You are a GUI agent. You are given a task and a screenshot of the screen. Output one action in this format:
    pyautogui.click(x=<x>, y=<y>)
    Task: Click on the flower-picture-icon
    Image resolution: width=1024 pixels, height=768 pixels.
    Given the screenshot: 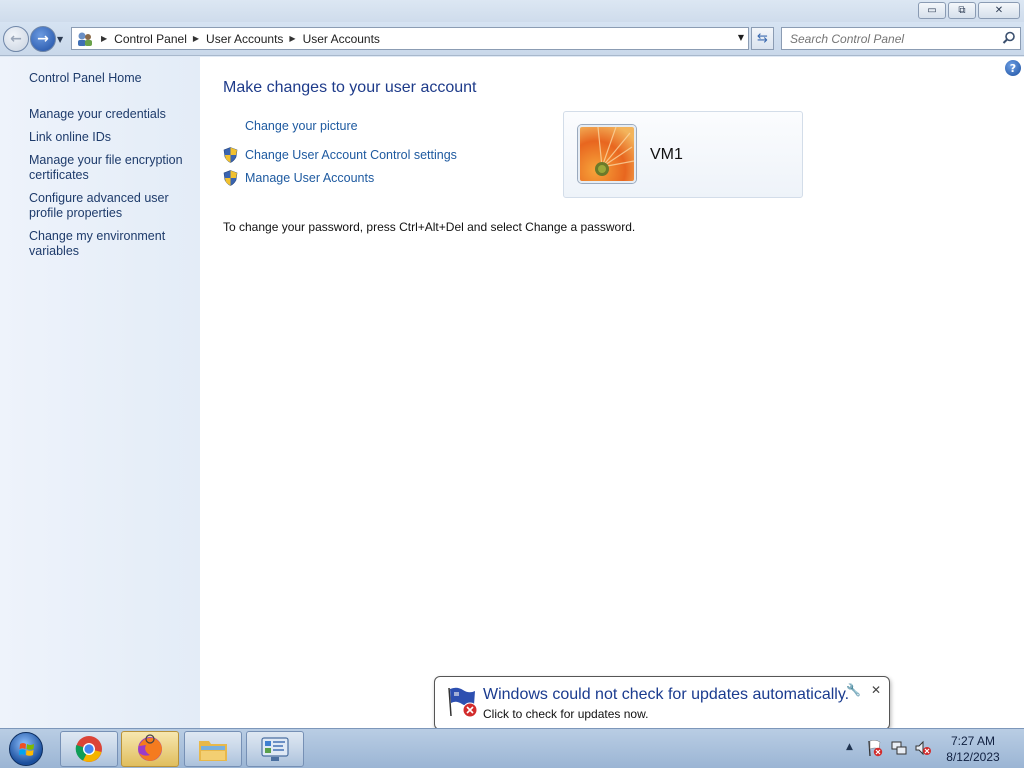 What is the action you would take?
    pyautogui.click(x=607, y=154)
    